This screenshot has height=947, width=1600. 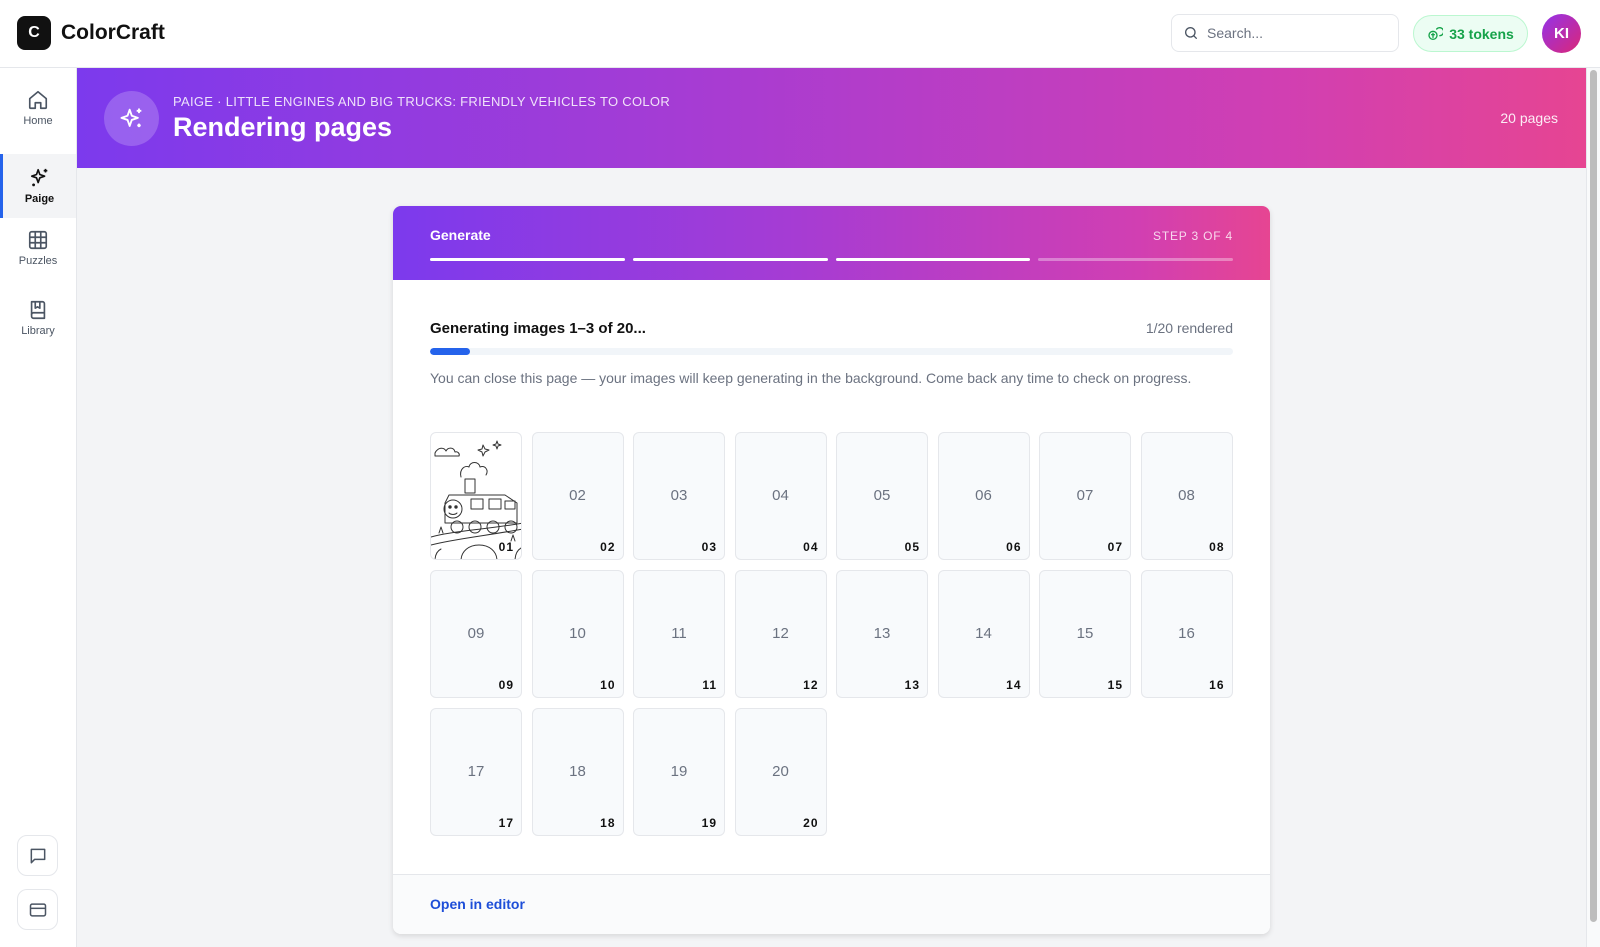 What do you see at coordinates (39, 199) in the screenshot?
I see `sidebar-item-label: Paige` at bounding box center [39, 199].